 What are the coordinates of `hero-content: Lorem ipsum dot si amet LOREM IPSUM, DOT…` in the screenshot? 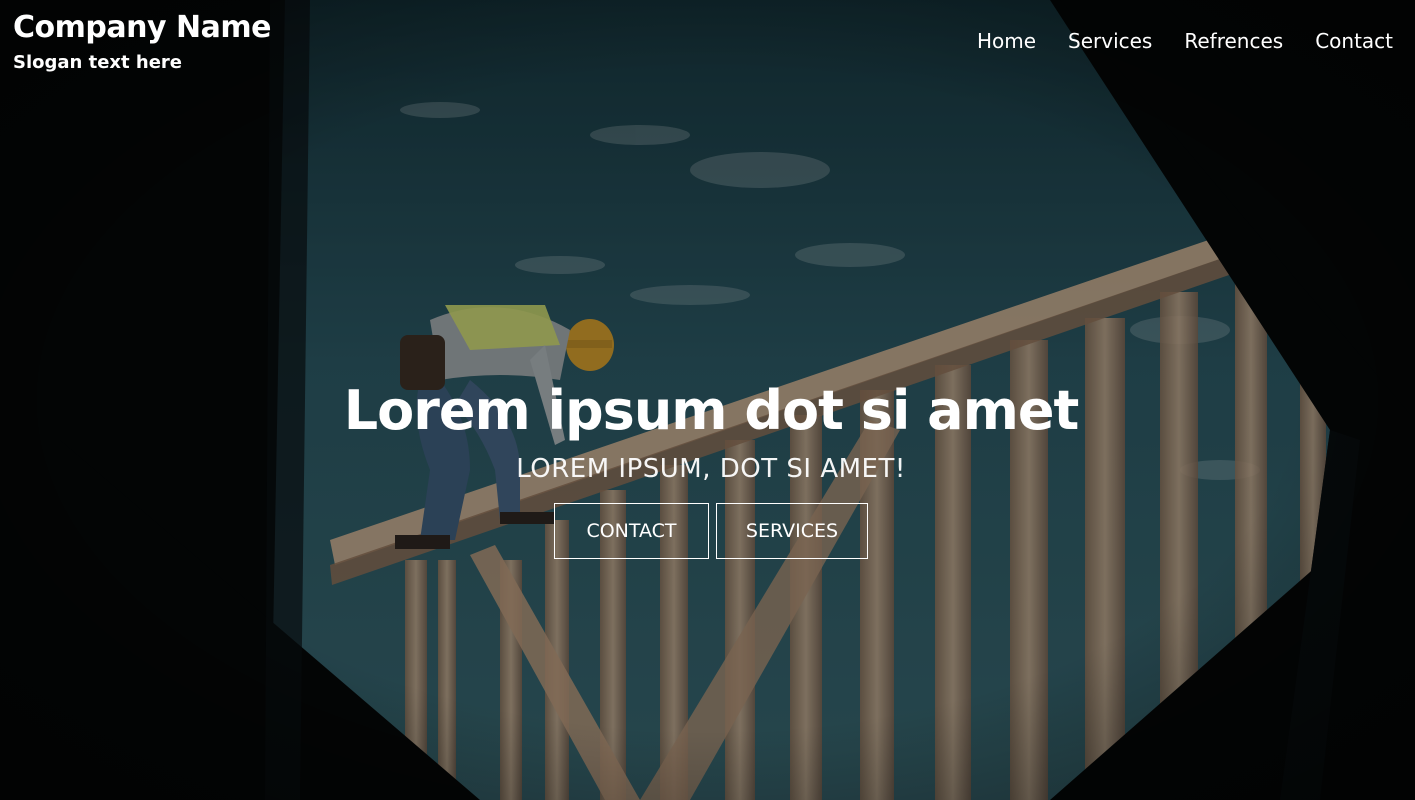 It's located at (707, 432).